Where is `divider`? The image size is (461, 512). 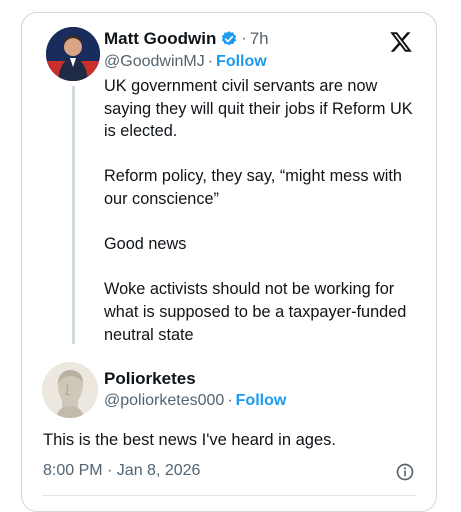
divider is located at coordinates (229, 495).